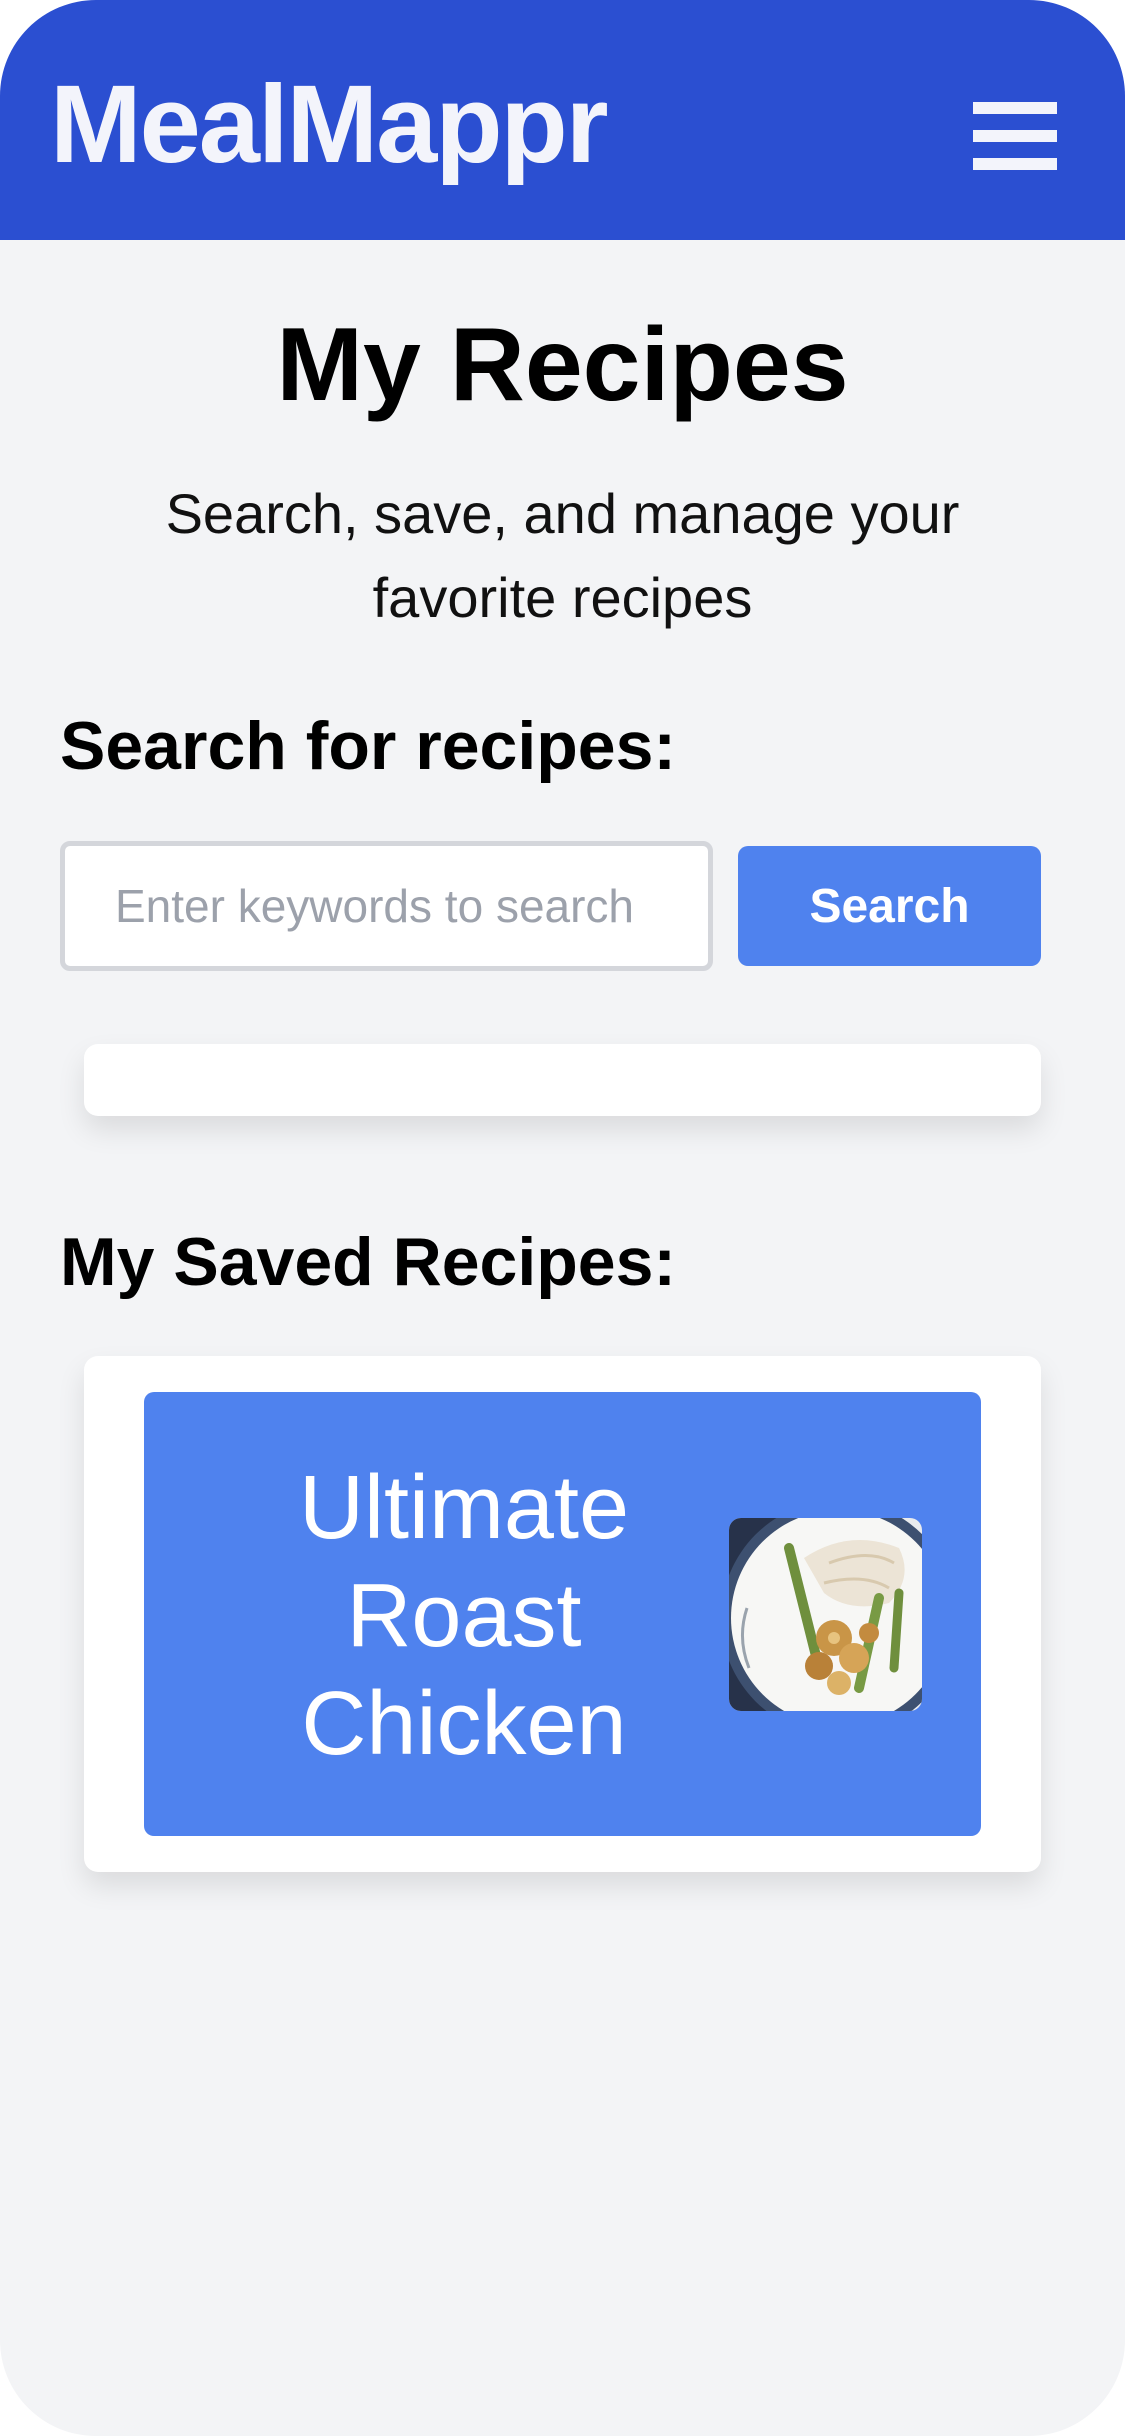 The image size is (1125, 2436). I want to click on search-results-panel, so click(562, 1080).